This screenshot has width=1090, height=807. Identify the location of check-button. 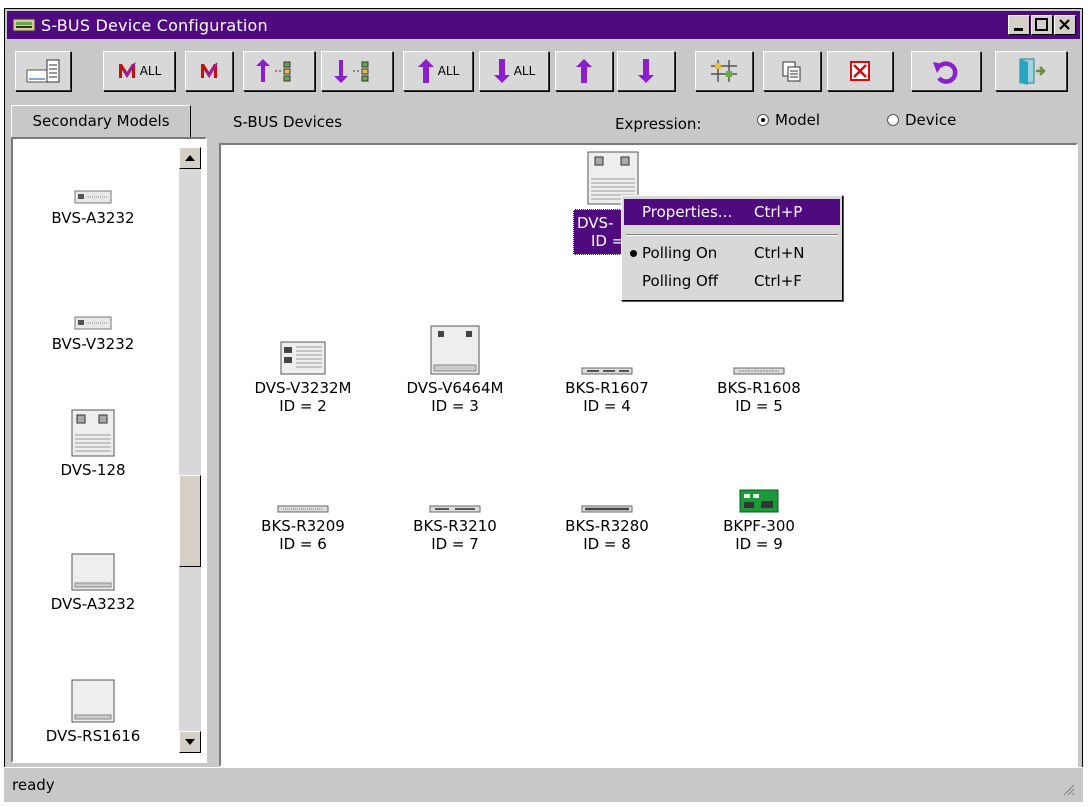
(209, 71).